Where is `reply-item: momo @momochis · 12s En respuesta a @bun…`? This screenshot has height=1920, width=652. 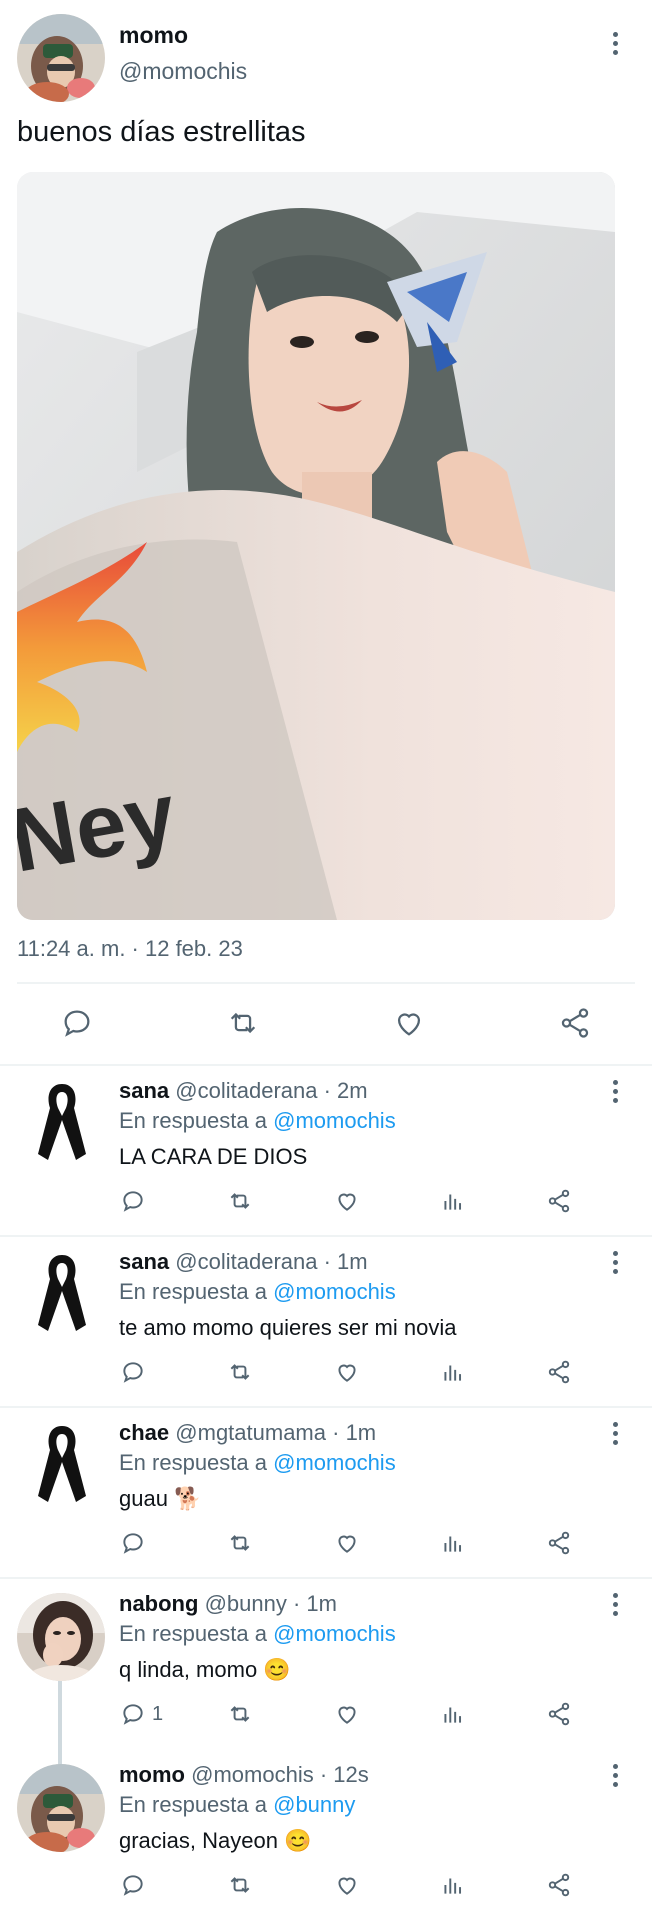
reply-item: momo @momochis · 12s En respuesta a @bun… is located at coordinates (326, 1835).